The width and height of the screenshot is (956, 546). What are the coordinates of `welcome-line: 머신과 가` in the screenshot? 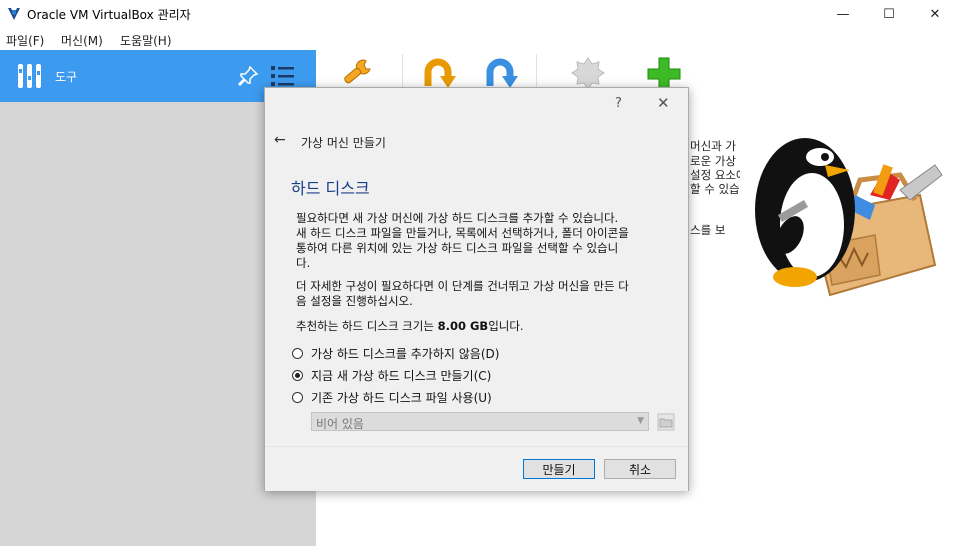 It's located at (713, 146).